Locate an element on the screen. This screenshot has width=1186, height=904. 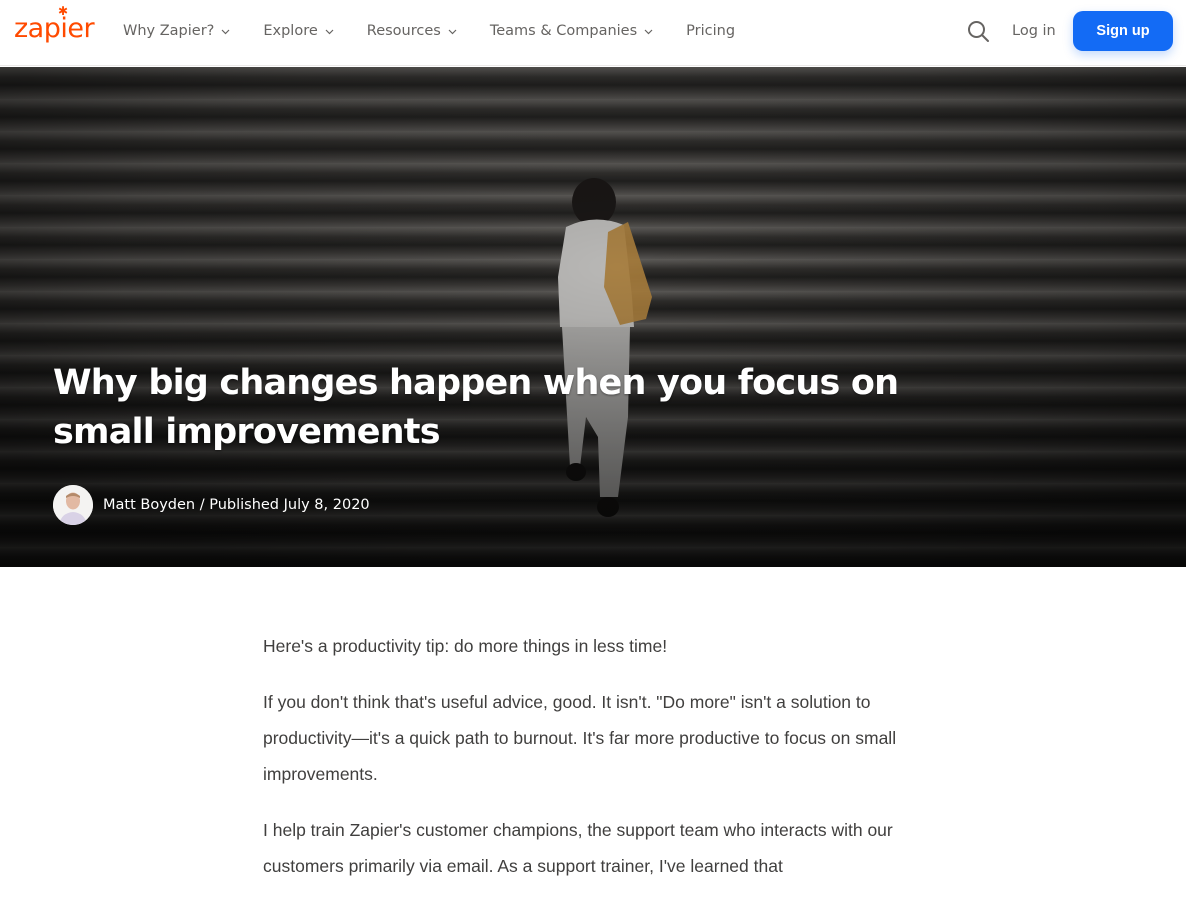
nav-teams-companies: Teams & Companies is located at coordinates (571, 31).